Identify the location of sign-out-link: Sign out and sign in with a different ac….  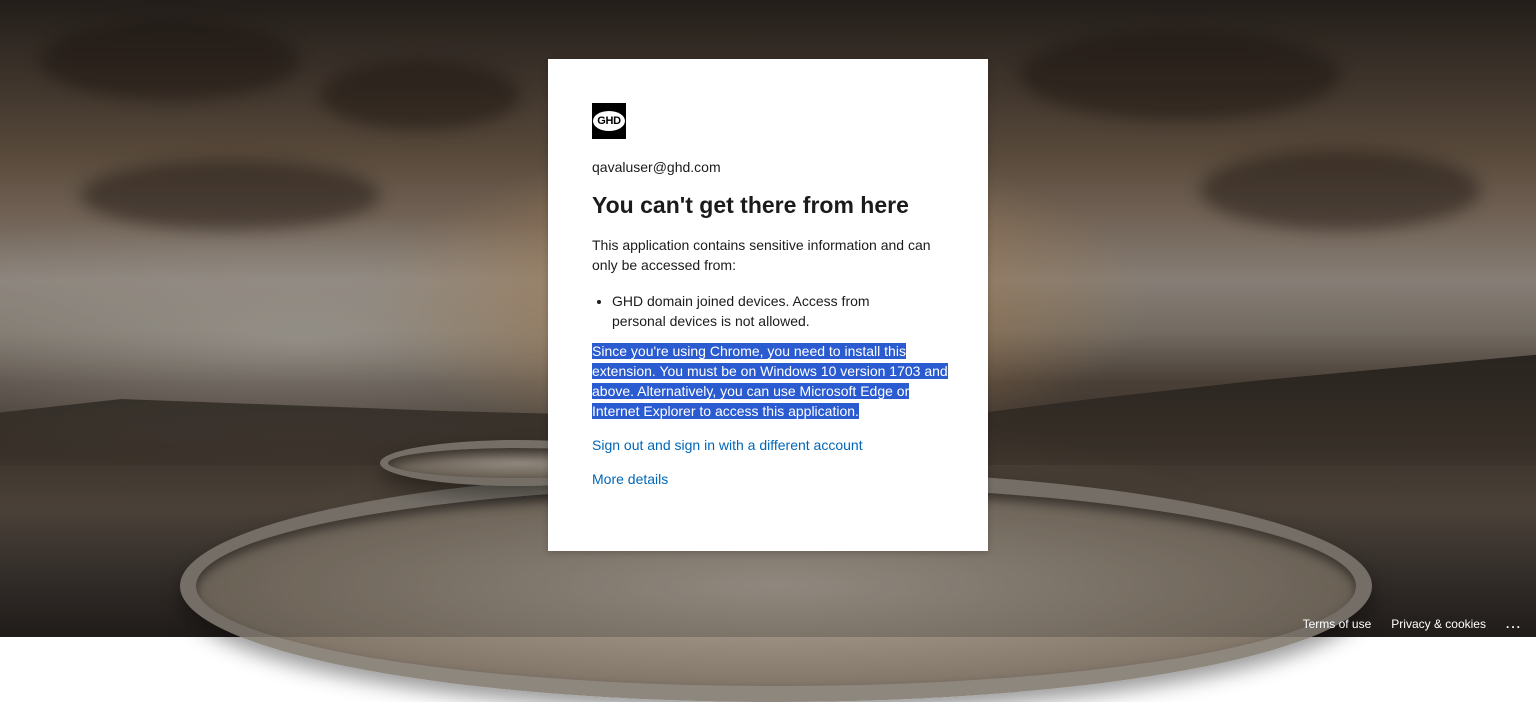
(768, 445).